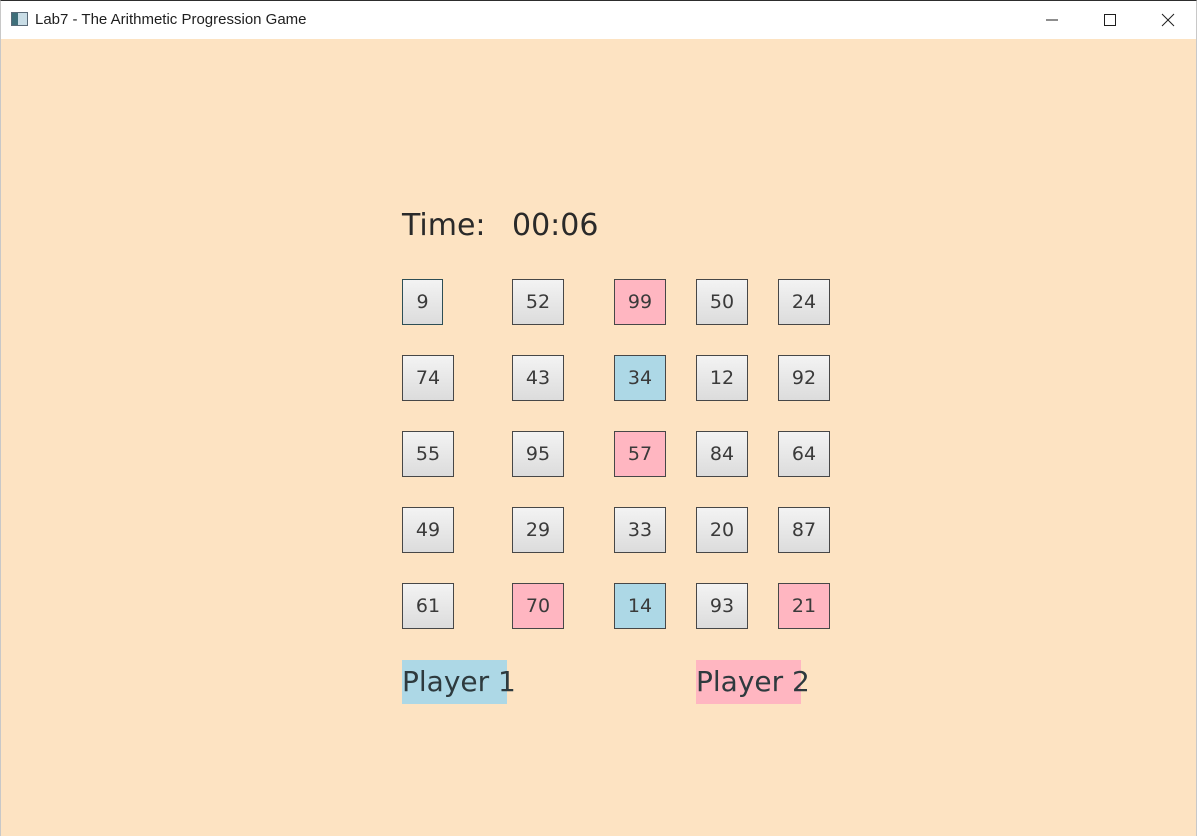 This screenshot has height=836, width=1197. Describe the element at coordinates (598, 20) in the screenshot. I see `title-bar: Lab7 - The Arithmetic Progression Game` at that location.